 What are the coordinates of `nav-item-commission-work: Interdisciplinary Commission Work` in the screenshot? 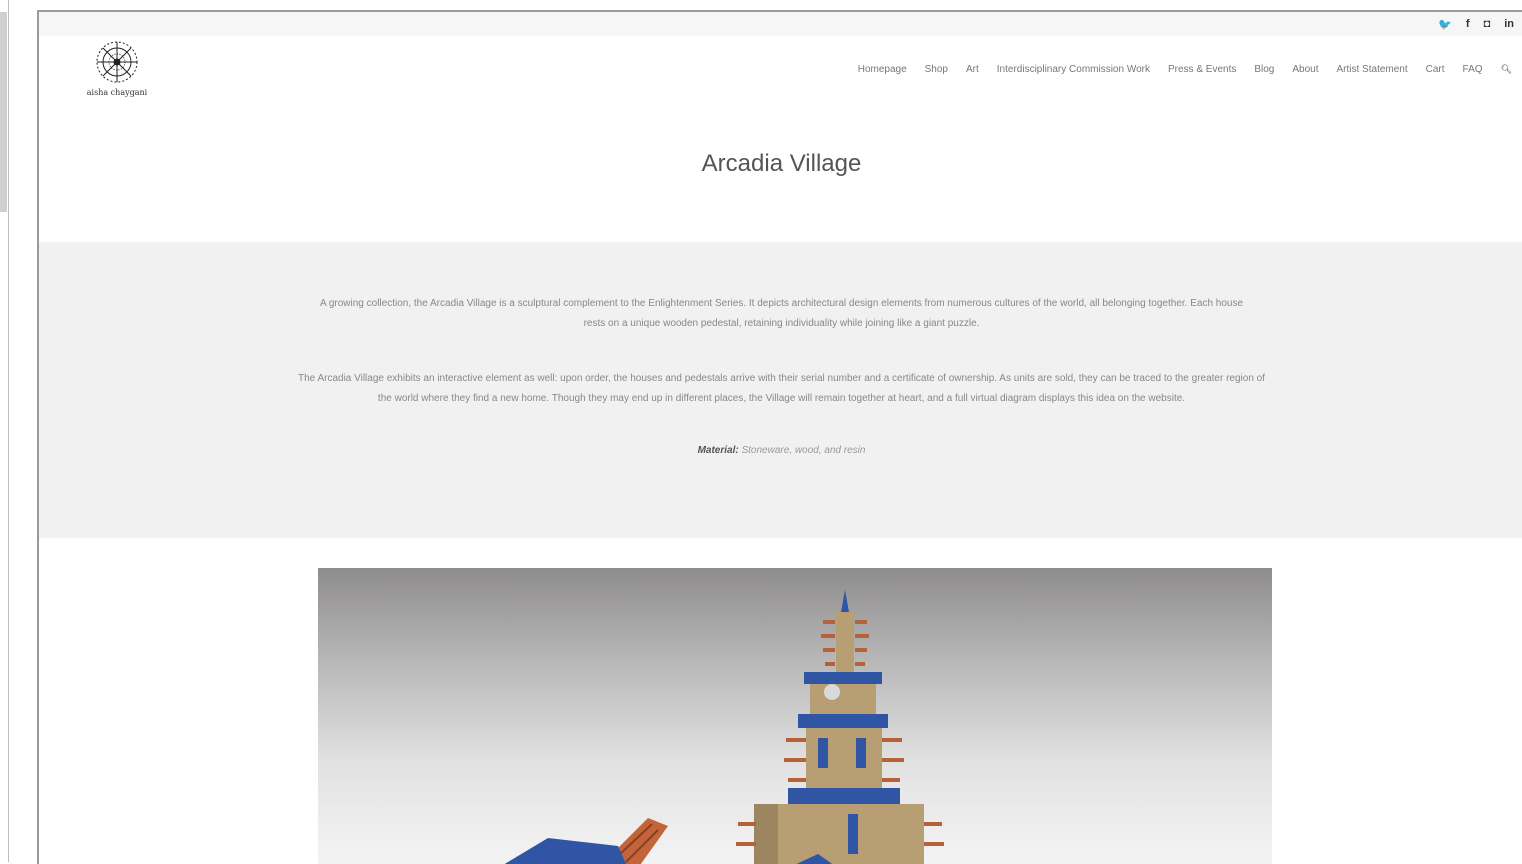 It's located at (1073, 69).